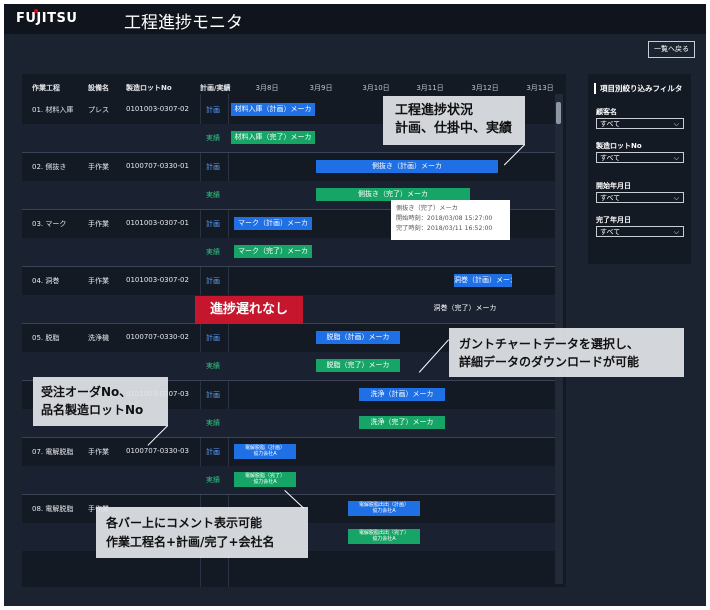 Image resolution: width=710 pixels, height=610 pixels. I want to click on lot-number: 0101003-0307-01, so click(157, 223).